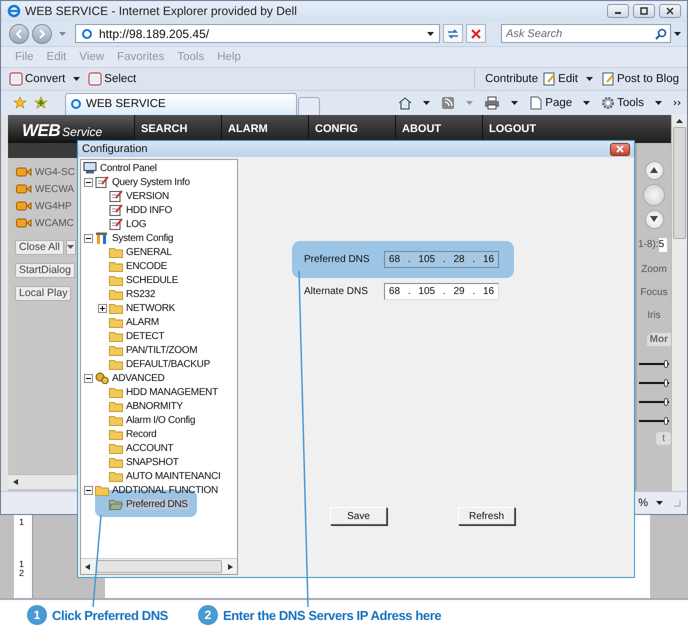  Describe the element at coordinates (663, 438) in the screenshot. I see `panel-button: t` at that location.